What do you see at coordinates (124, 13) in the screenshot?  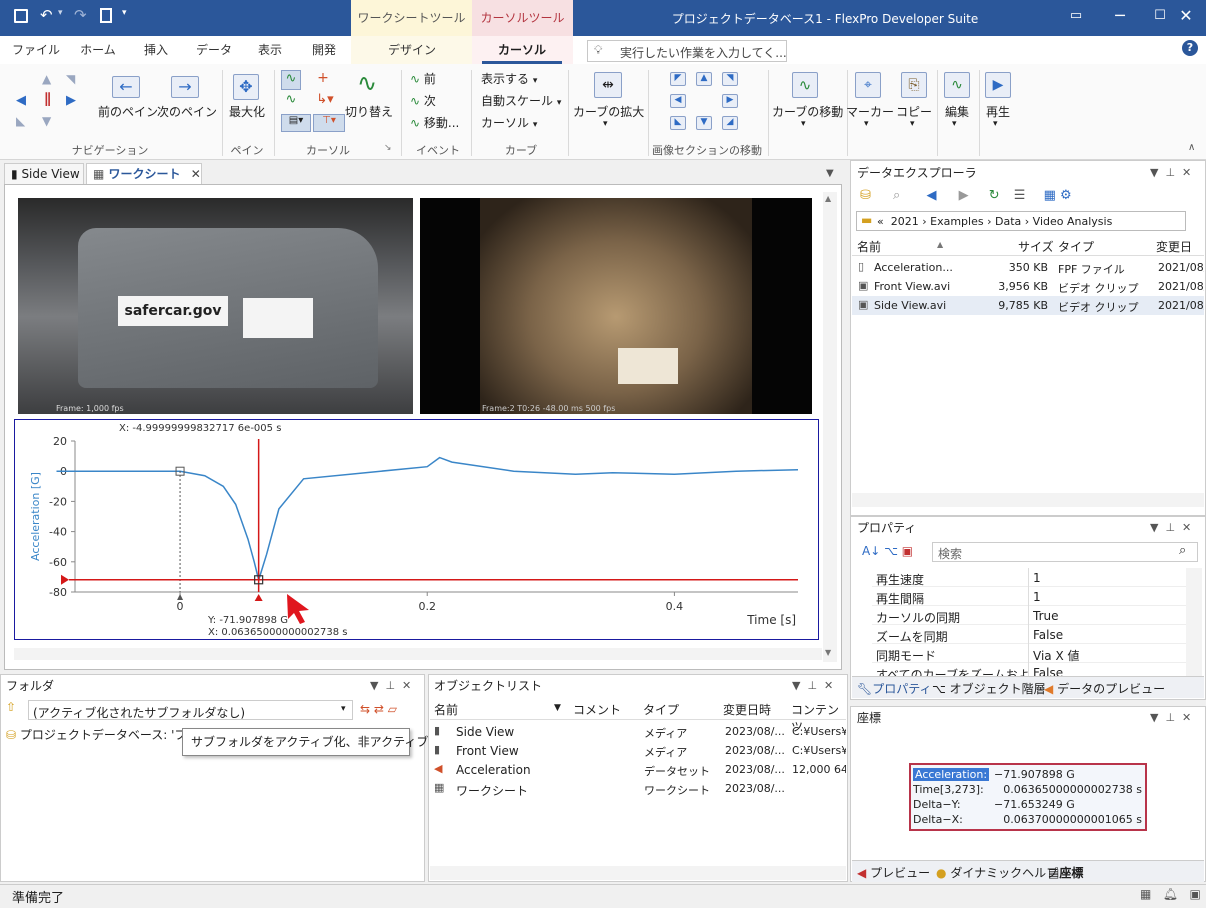 I see `qat-customize-icon: ▾` at bounding box center [124, 13].